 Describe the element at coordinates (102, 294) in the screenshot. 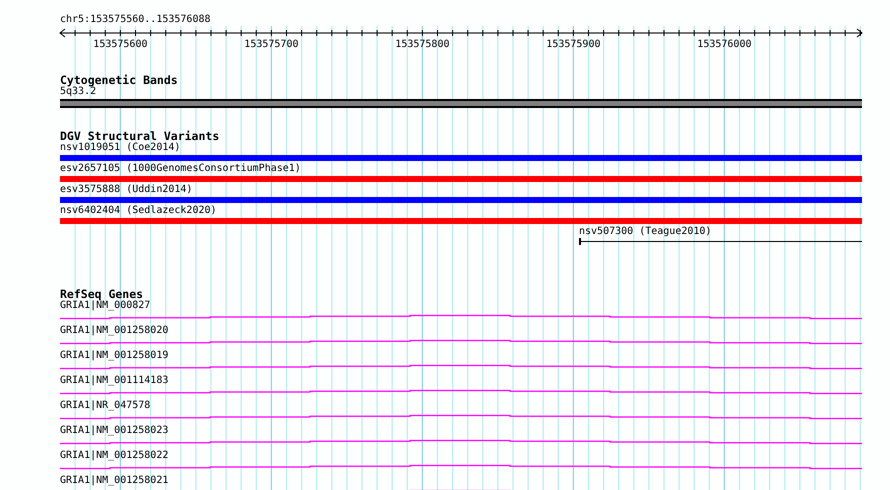

I see `track-title: RefSeq Genes` at that location.